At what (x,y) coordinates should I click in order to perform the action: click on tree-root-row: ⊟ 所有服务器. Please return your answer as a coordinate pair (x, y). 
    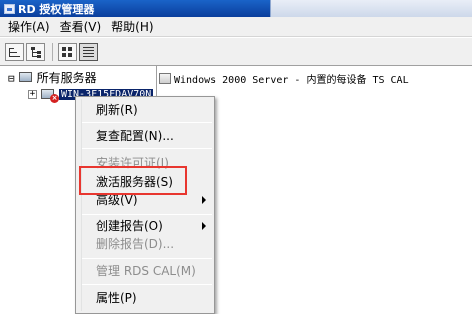
    Looking at the image, I should click on (52, 77).